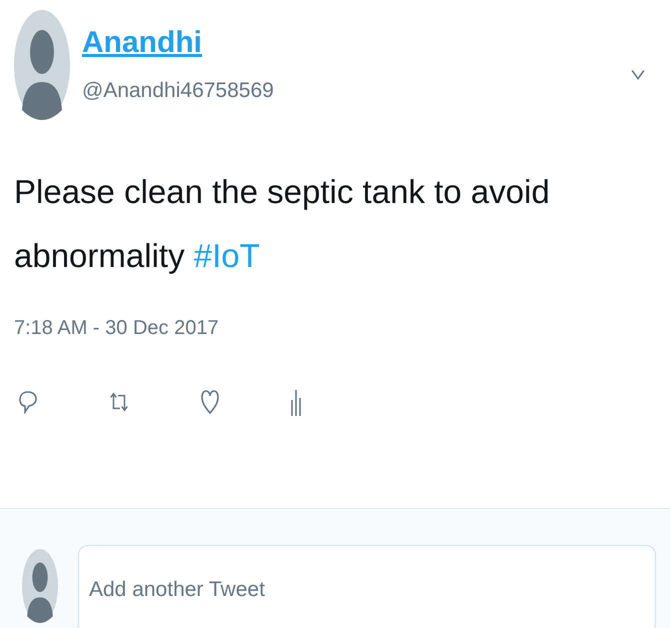  What do you see at coordinates (178, 43) in the screenshot?
I see `author-name: Anandhi` at bounding box center [178, 43].